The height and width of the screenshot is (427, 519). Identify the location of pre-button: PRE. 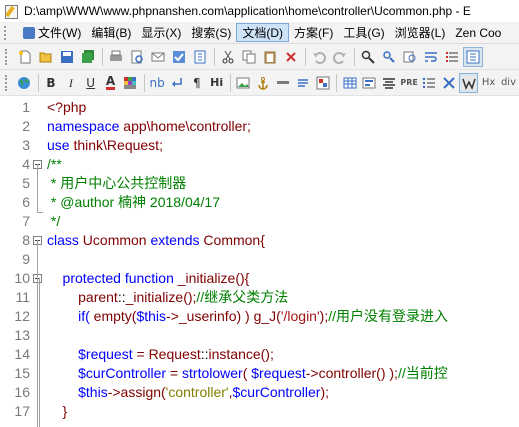
(409, 83).